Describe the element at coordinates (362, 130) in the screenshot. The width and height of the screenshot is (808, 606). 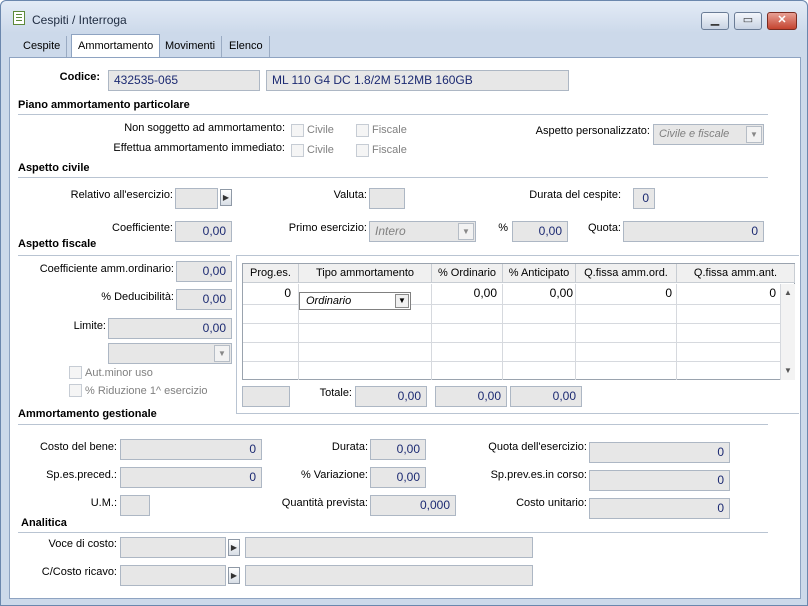
I see `non-soggetto-fiscale-checkbox` at that location.